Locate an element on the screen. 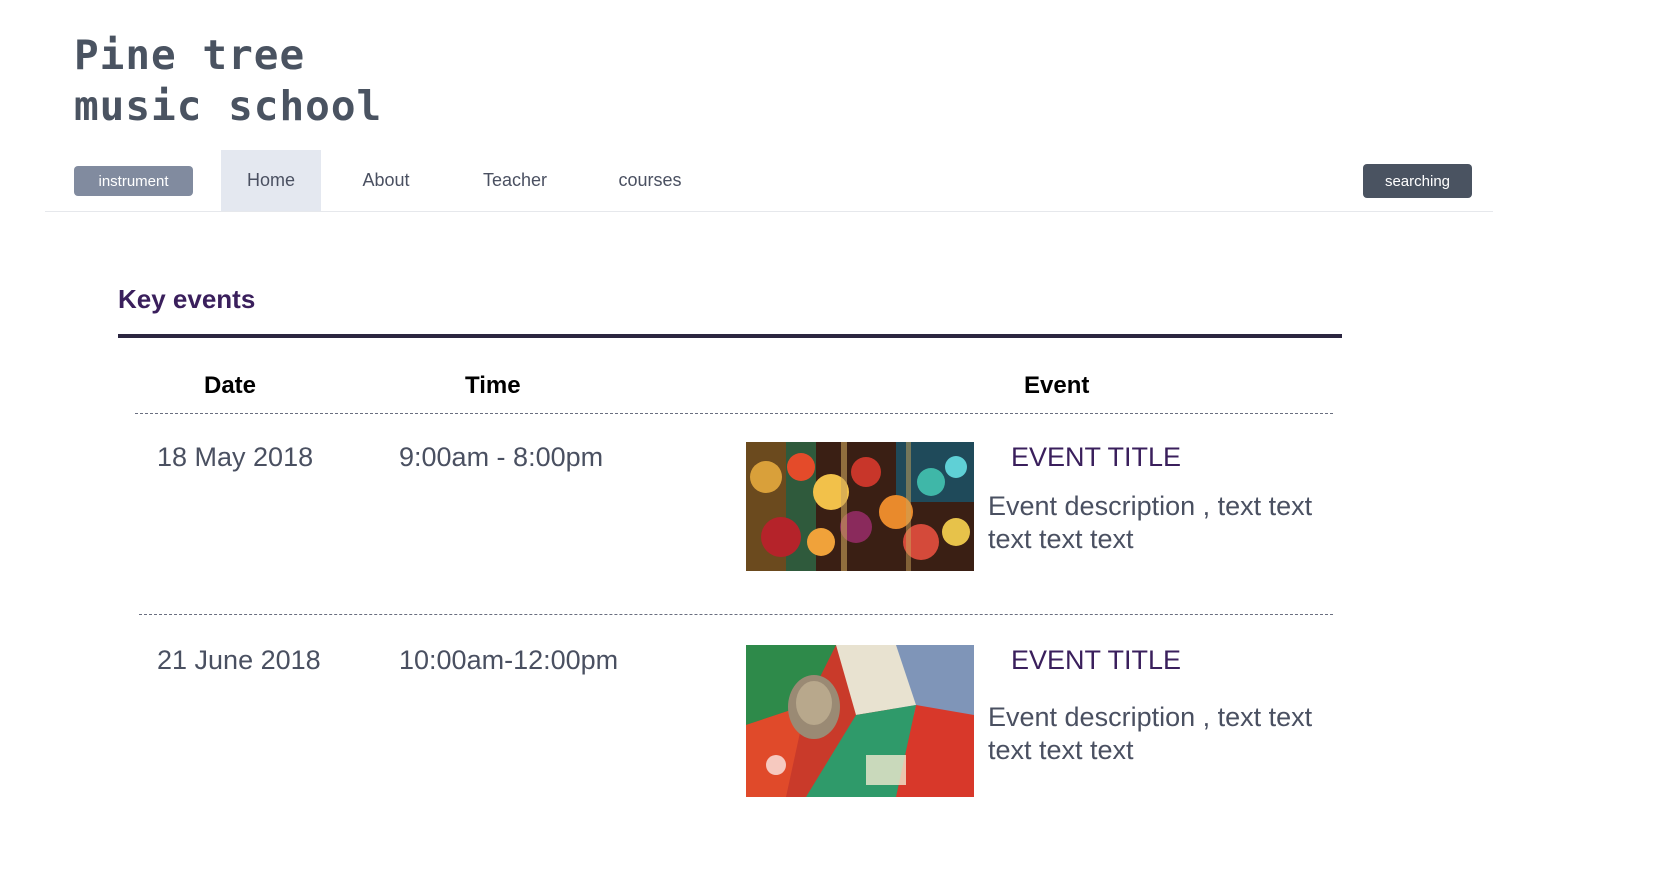 The height and width of the screenshot is (877, 1663). event-date: 18 May 2018 is located at coordinates (235, 457).